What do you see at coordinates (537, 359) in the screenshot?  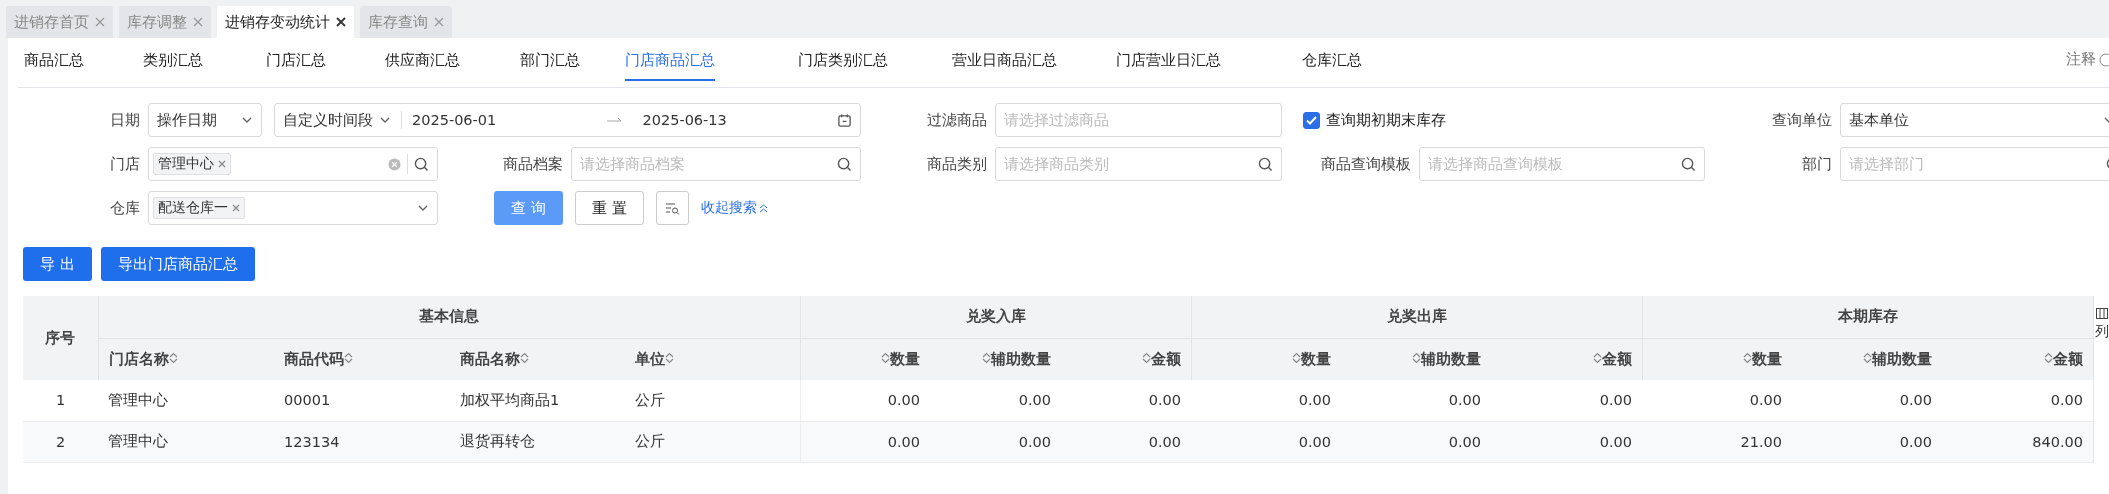 I see `column-header: 商品名称` at bounding box center [537, 359].